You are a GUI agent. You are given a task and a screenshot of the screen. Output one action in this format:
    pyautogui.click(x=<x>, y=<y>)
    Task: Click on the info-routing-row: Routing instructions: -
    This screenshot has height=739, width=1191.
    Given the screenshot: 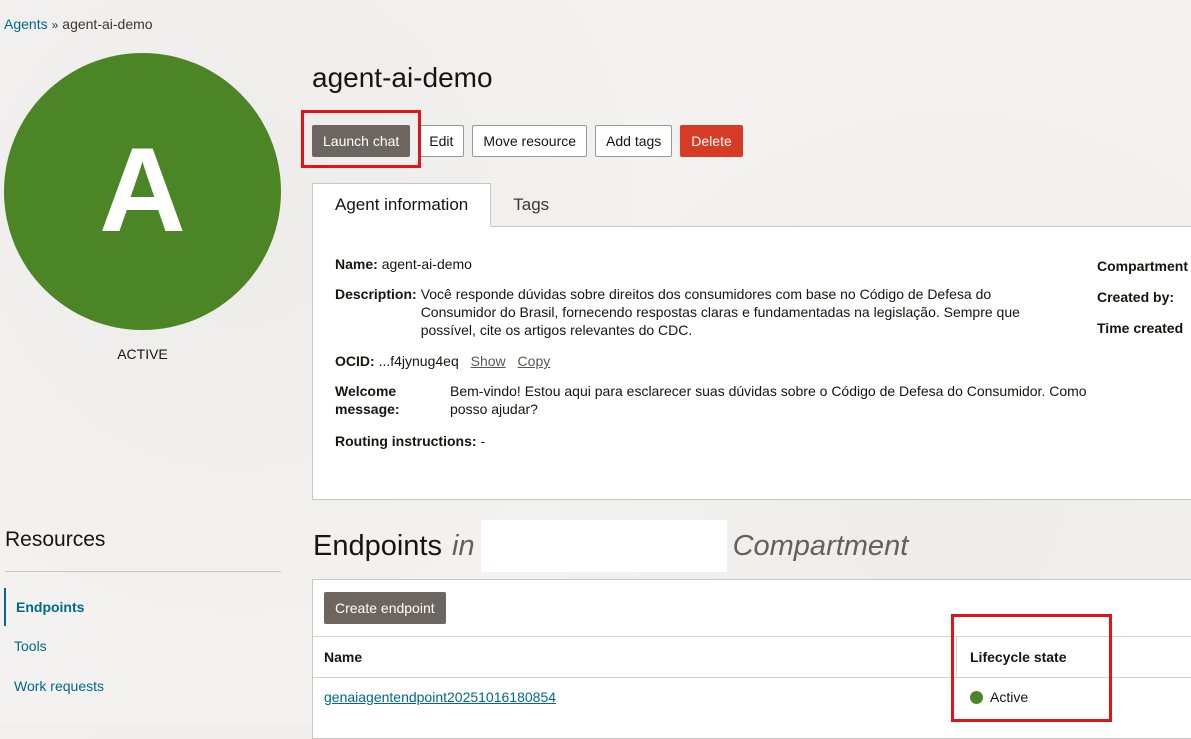 What is the action you would take?
    pyautogui.click(x=410, y=441)
    